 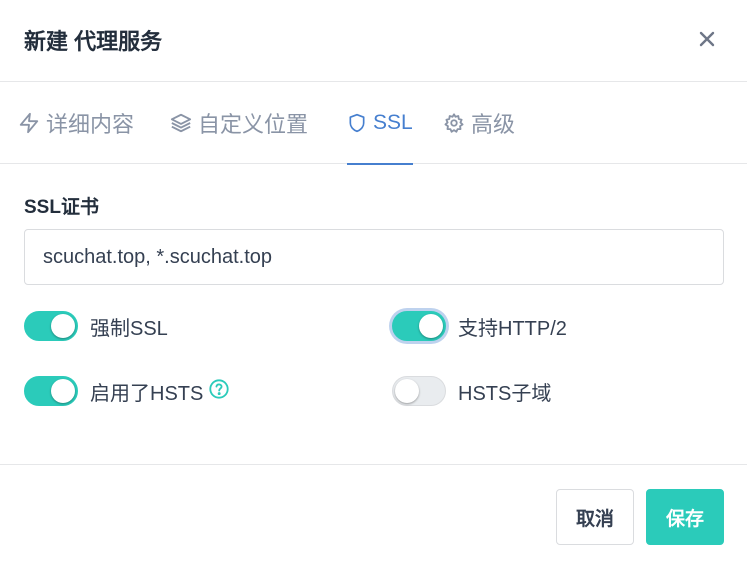 What do you see at coordinates (374, 257) in the screenshot?
I see `ssl-certificate-select` at bounding box center [374, 257].